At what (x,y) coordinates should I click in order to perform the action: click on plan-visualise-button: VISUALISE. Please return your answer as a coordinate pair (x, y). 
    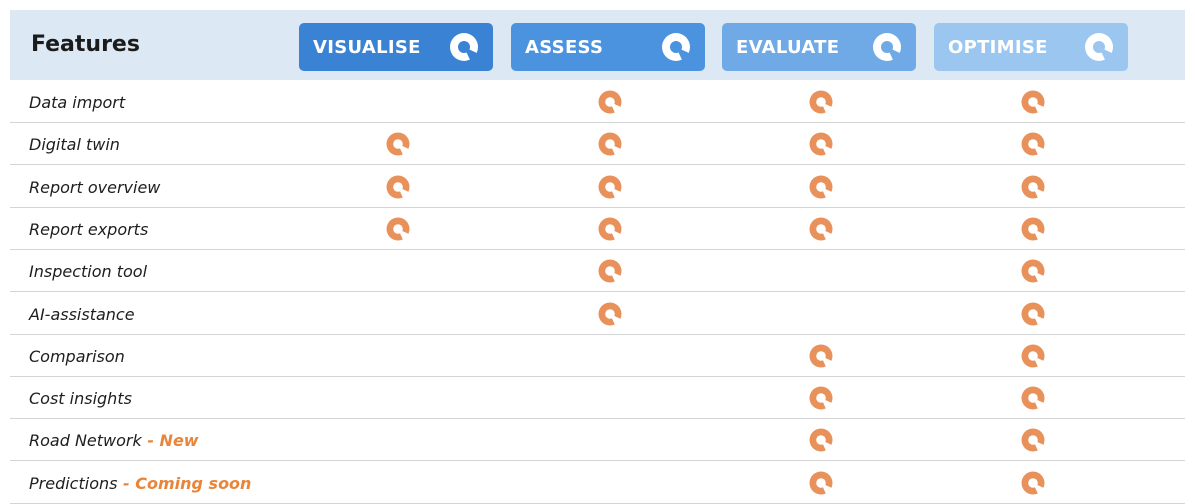
    Looking at the image, I should click on (396, 47).